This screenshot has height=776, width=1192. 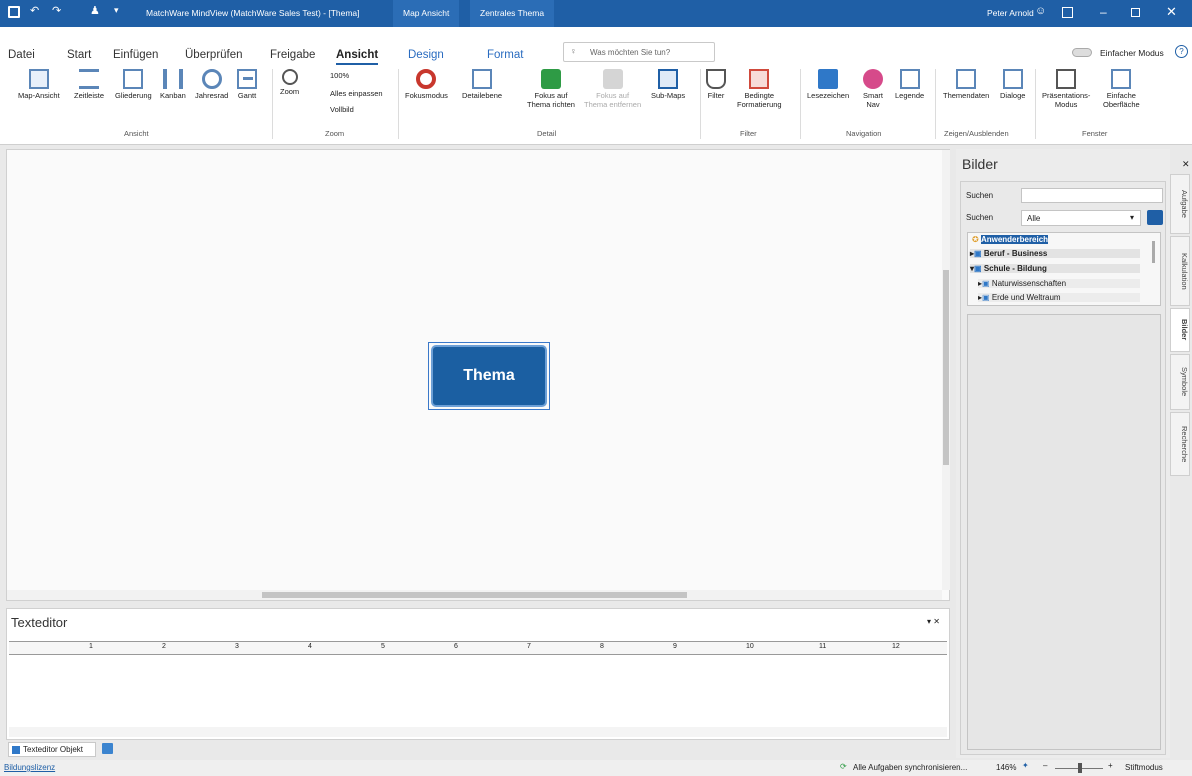 What do you see at coordinates (1055, 253) in the screenshot?
I see `tree-item-beruf-business: ▸▣ Beruf - Business` at bounding box center [1055, 253].